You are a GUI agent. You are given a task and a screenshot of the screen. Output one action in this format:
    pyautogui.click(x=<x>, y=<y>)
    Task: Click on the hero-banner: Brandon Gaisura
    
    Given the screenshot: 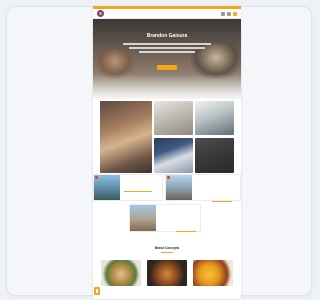 What is the action you would take?
    pyautogui.click(x=167, y=59)
    